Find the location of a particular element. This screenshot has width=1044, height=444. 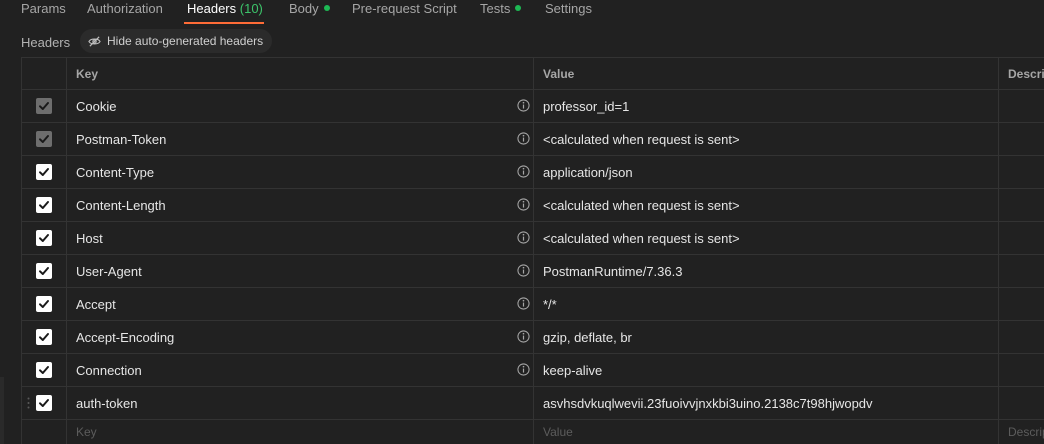

hide-auto-generated-headers-button: Hide auto-generated headers is located at coordinates (176, 41).